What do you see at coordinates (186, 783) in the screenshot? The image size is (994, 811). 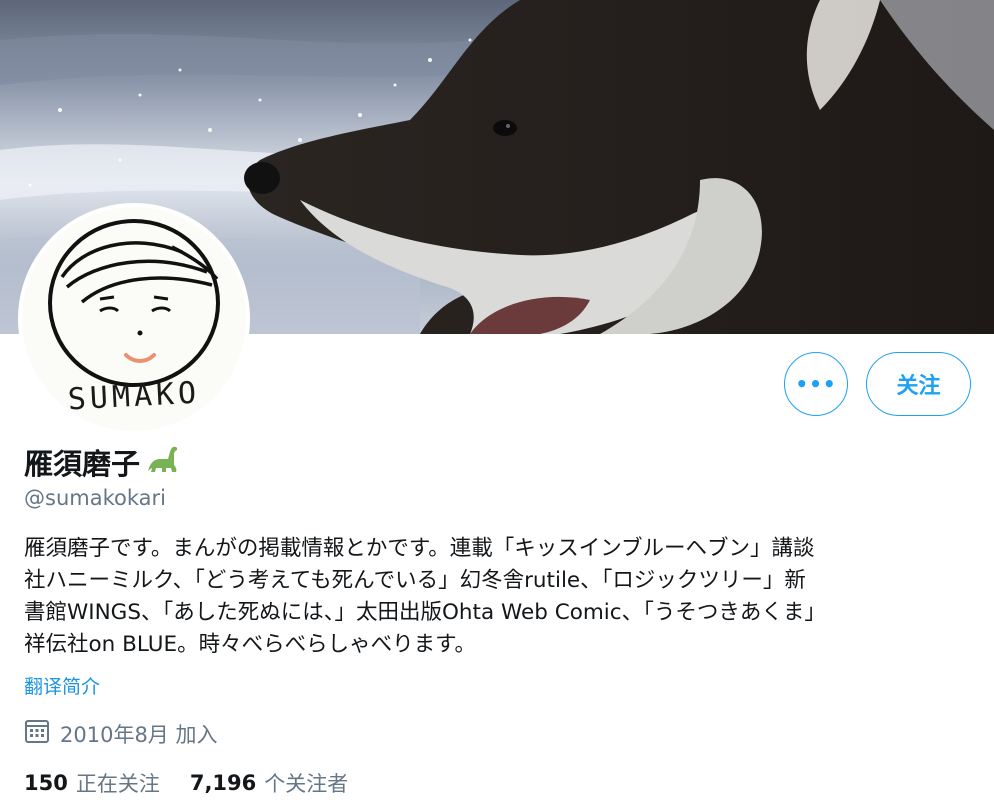 I see `follow-stats: 150 正在关注 7,196 个关注者` at bounding box center [186, 783].